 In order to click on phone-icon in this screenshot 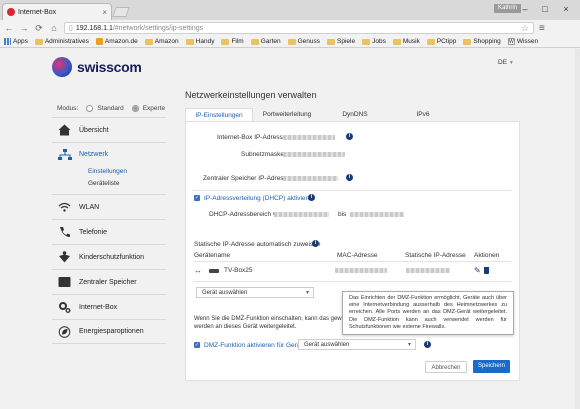, I will do `click(64, 232)`.